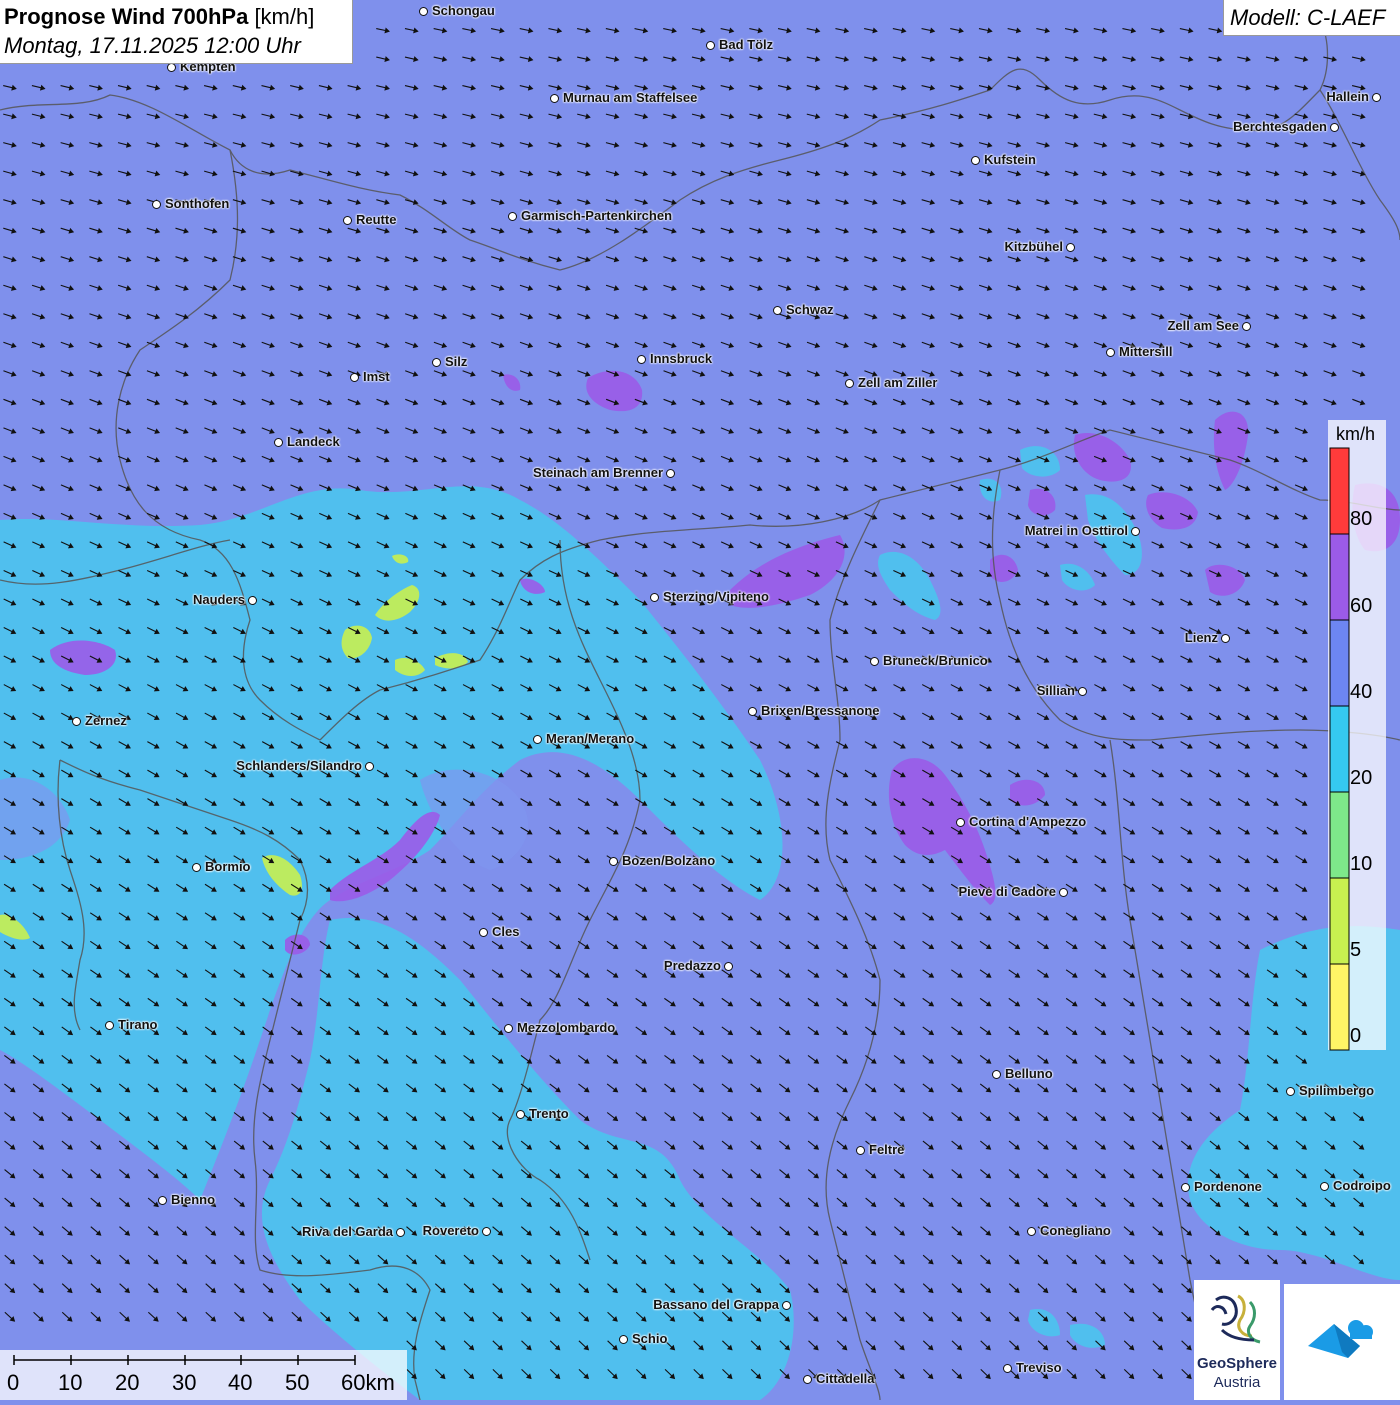  Describe the element at coordinates (368, 1382) in the screenshot. I see `scale-label-60km: 60km` at that location.